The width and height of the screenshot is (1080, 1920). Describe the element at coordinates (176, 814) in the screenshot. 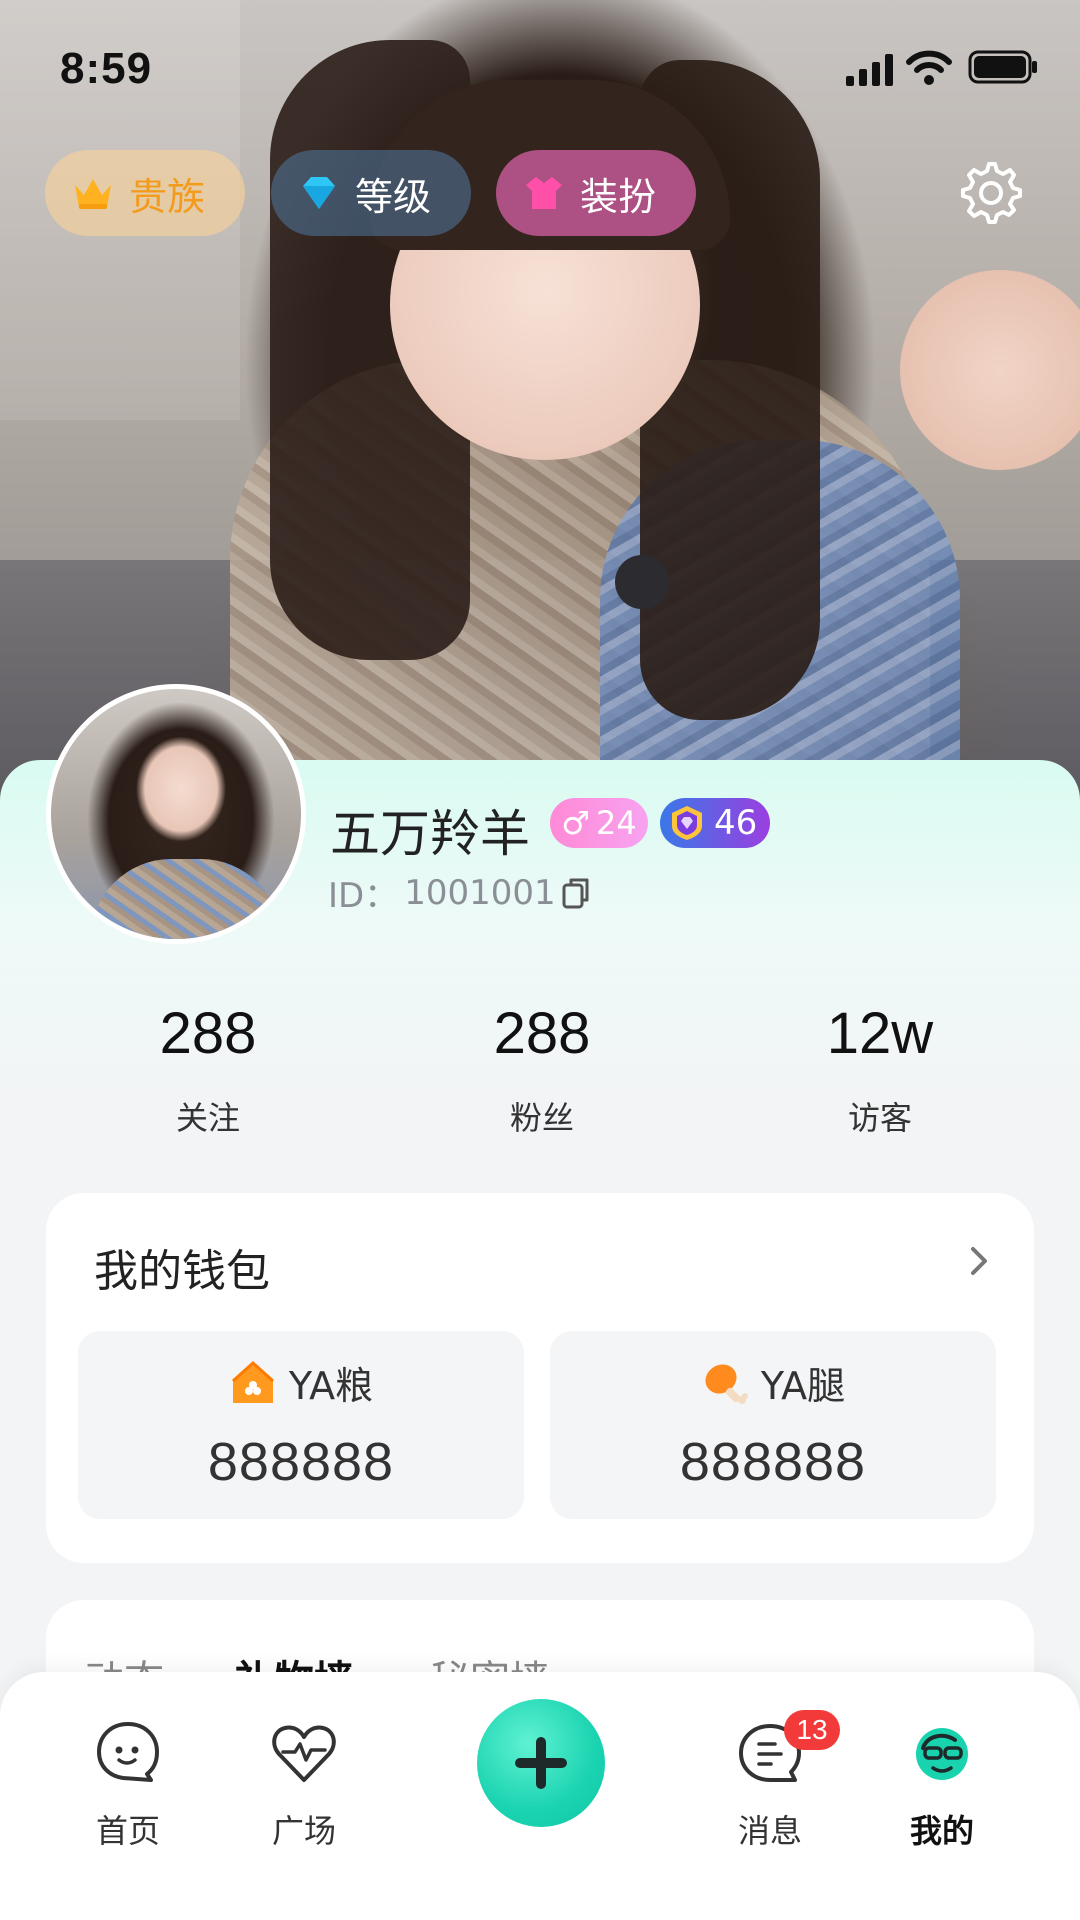

I see `avatar` at that location.